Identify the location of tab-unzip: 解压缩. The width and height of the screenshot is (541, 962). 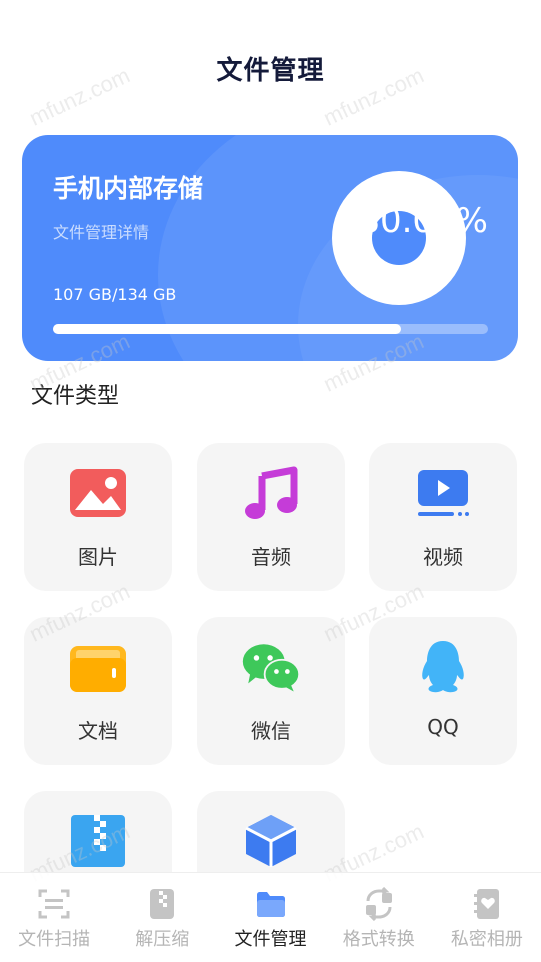
(162, 917).